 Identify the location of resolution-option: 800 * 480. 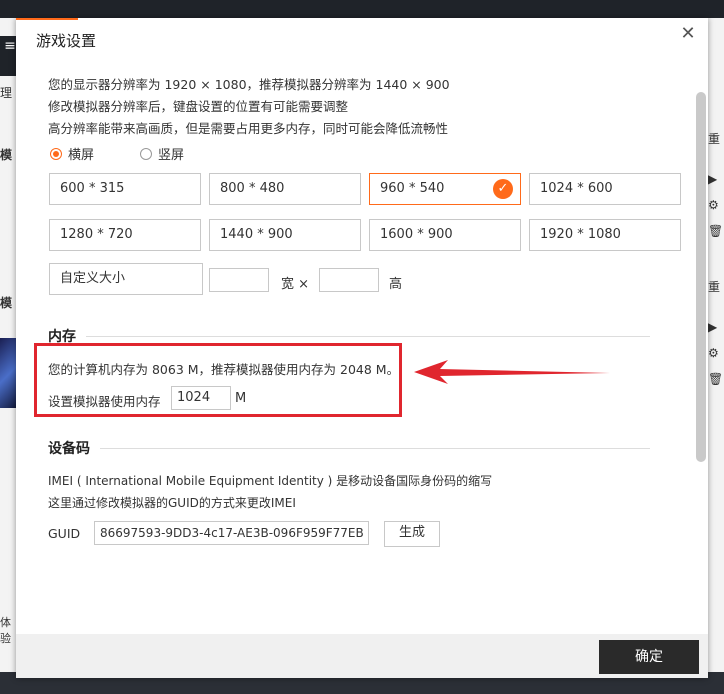
(285, 189).